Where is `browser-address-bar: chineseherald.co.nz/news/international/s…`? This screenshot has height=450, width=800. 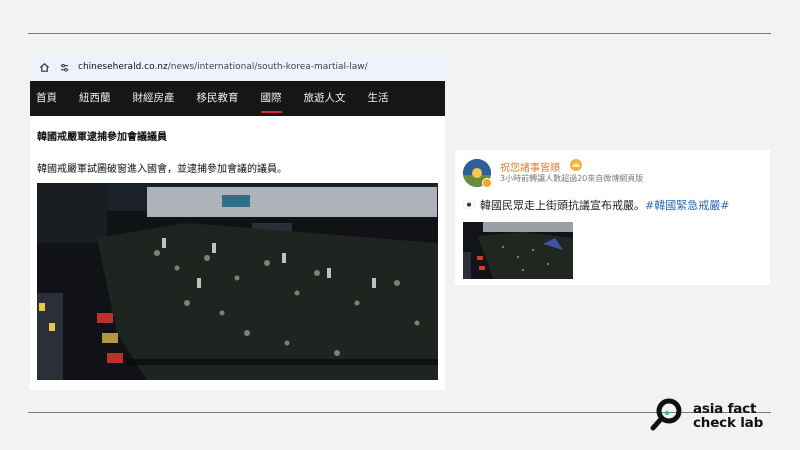
browser-address-bar: chineseherald.co.nz/news/international/s… is located at coordinates (237, 67).